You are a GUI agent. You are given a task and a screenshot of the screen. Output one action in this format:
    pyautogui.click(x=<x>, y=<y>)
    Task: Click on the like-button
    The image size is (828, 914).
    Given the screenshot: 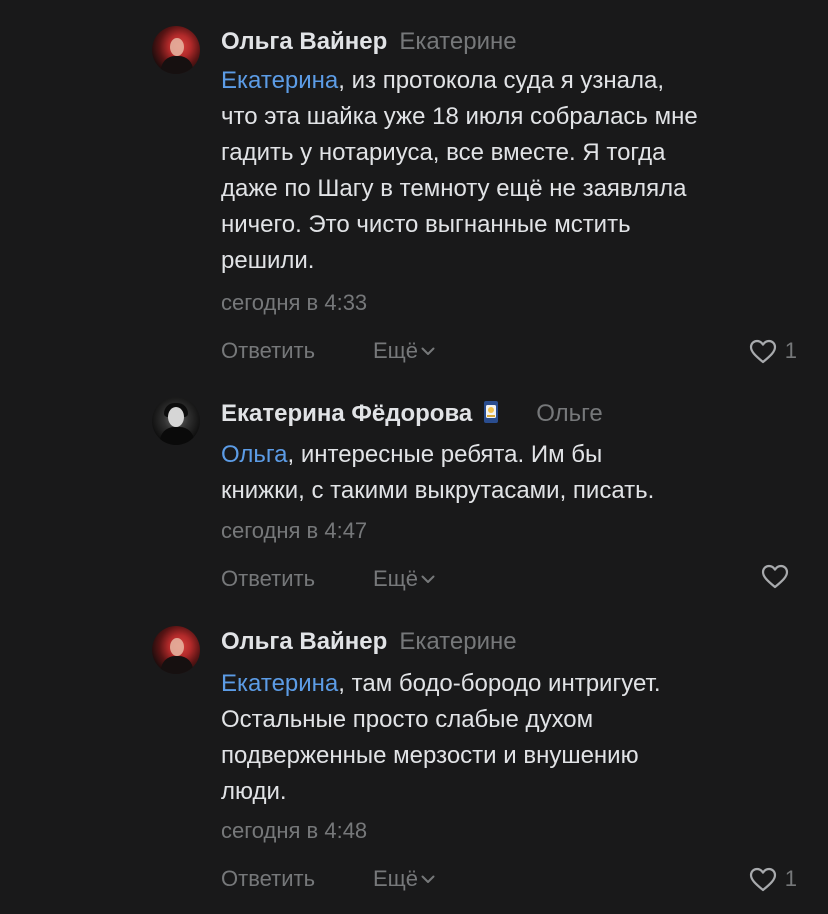 What is the action you would take?
    pyautogui.click(x=779, y=576)
    